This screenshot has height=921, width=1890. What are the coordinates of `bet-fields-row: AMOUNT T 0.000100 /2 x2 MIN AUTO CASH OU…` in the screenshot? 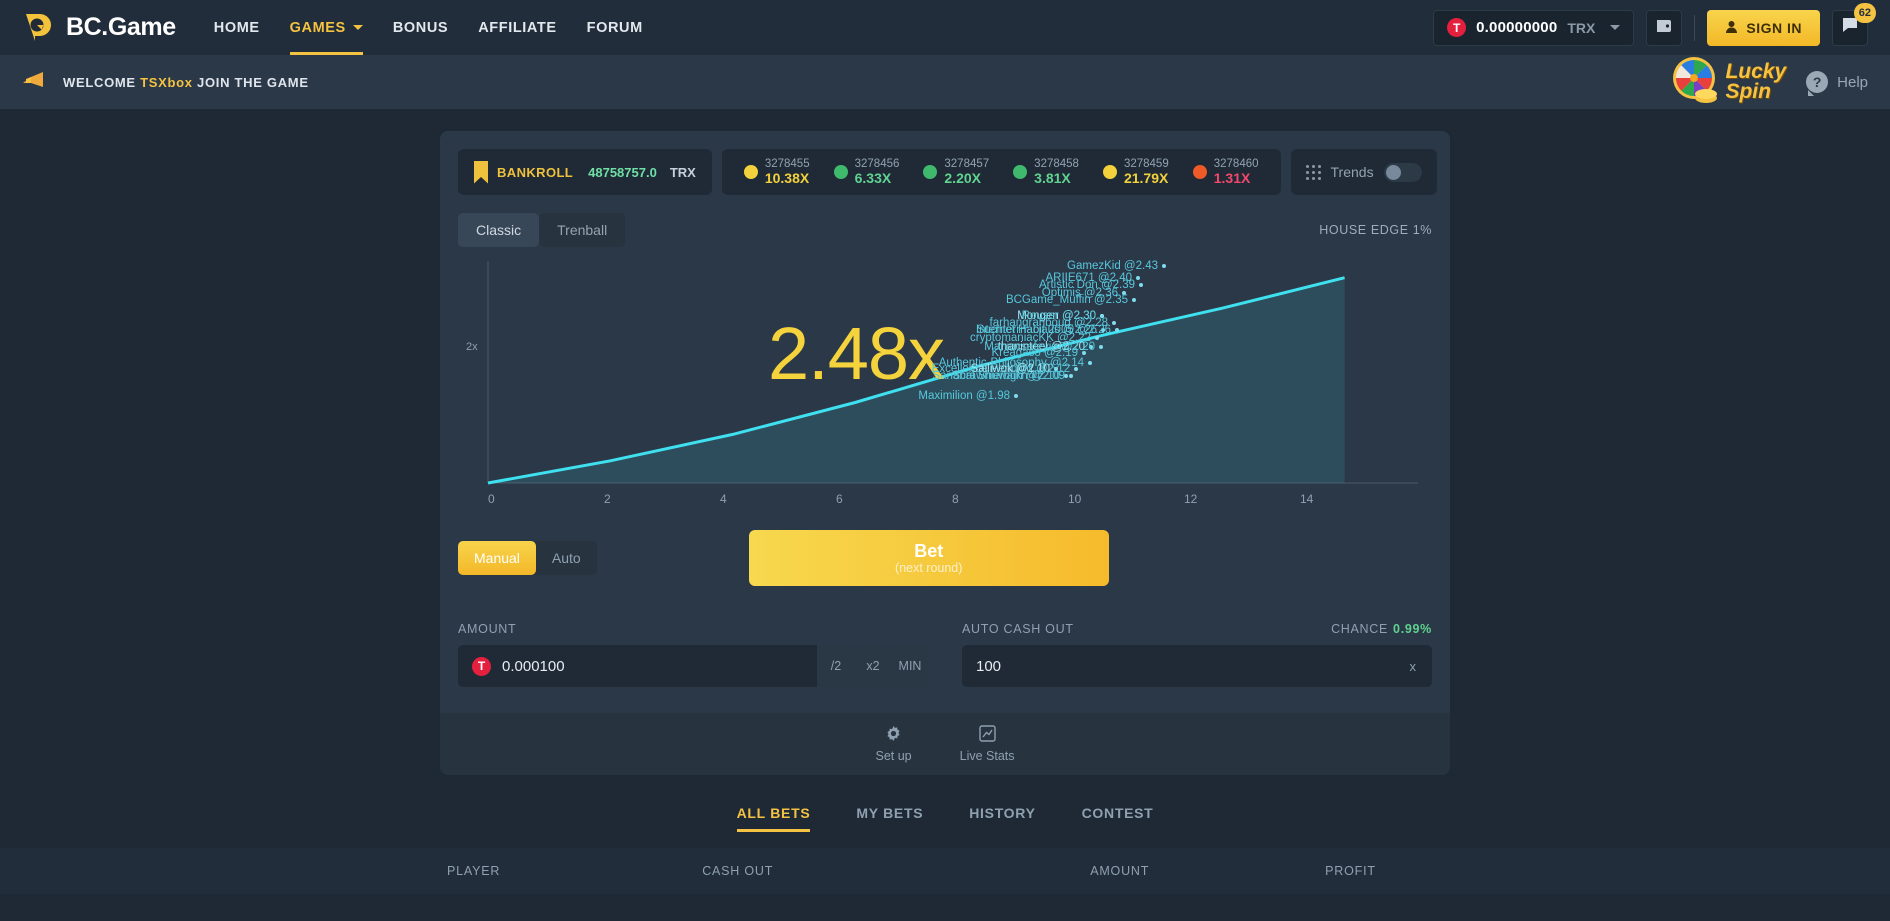 It's located at (945, 654).